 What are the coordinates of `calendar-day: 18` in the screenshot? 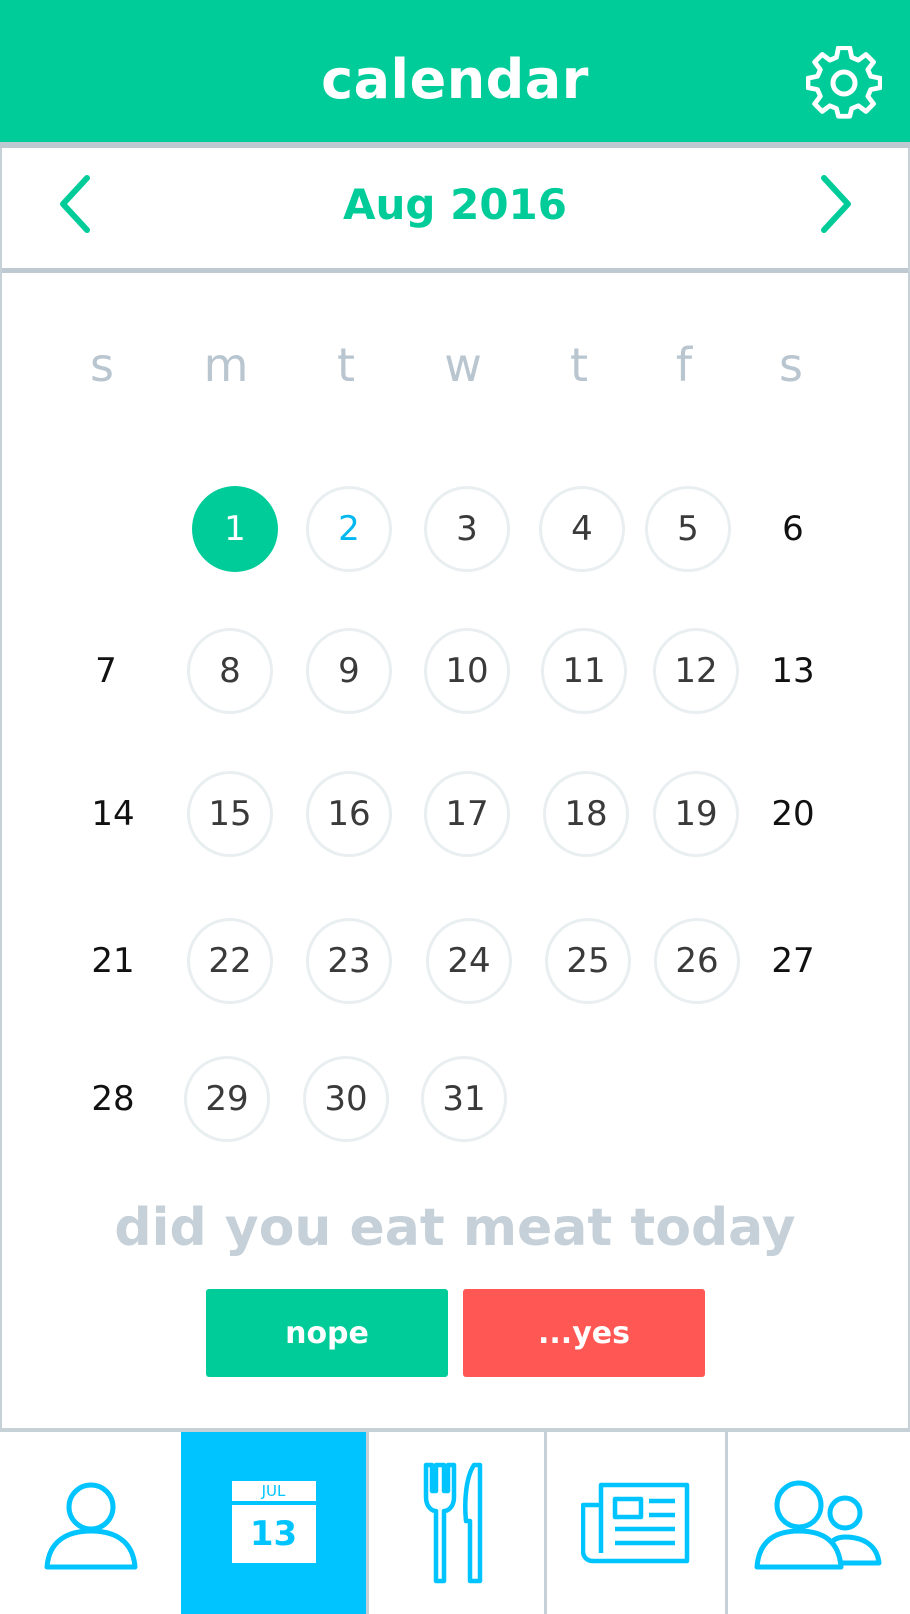 It's located at (586, 814).